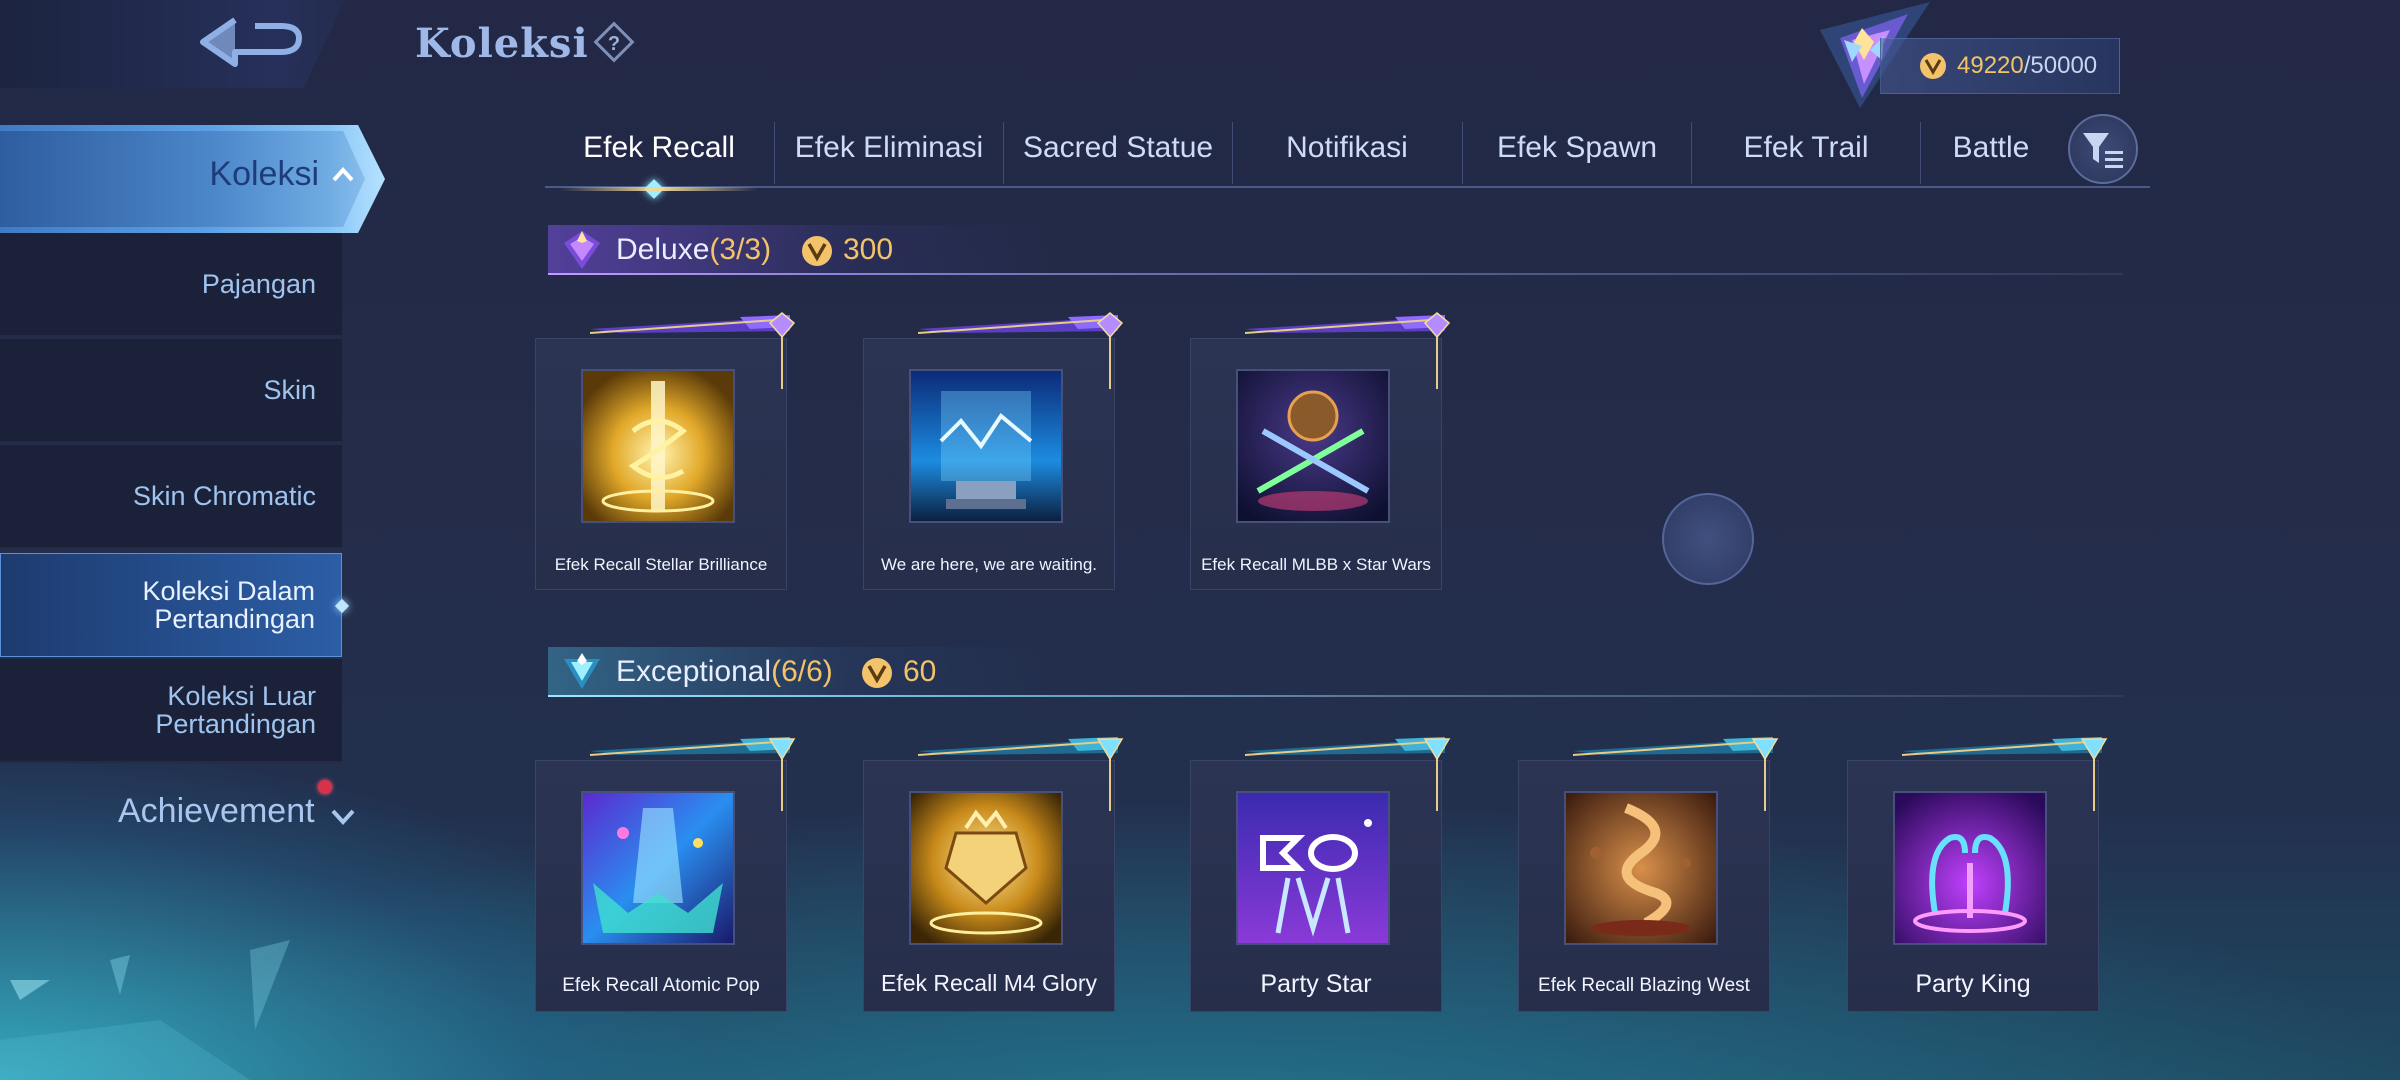  I want to click on sidebar-item-achievement: Achievement, so click(216, 811).